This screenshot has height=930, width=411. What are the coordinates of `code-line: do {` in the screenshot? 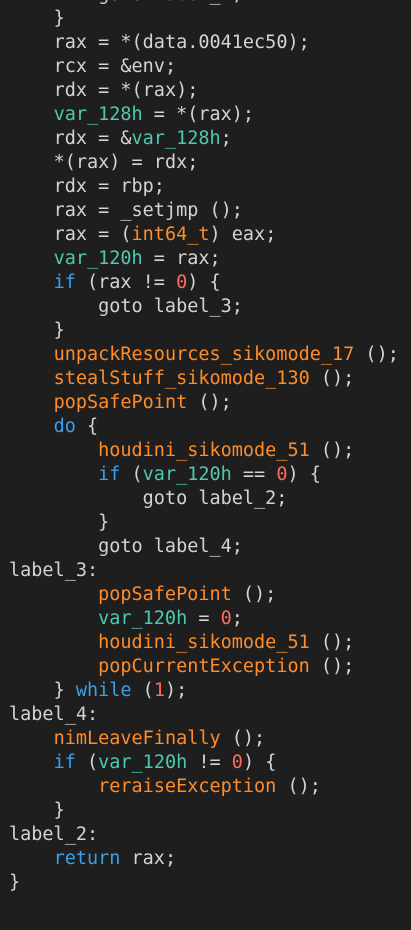 It's located at (204, 427).